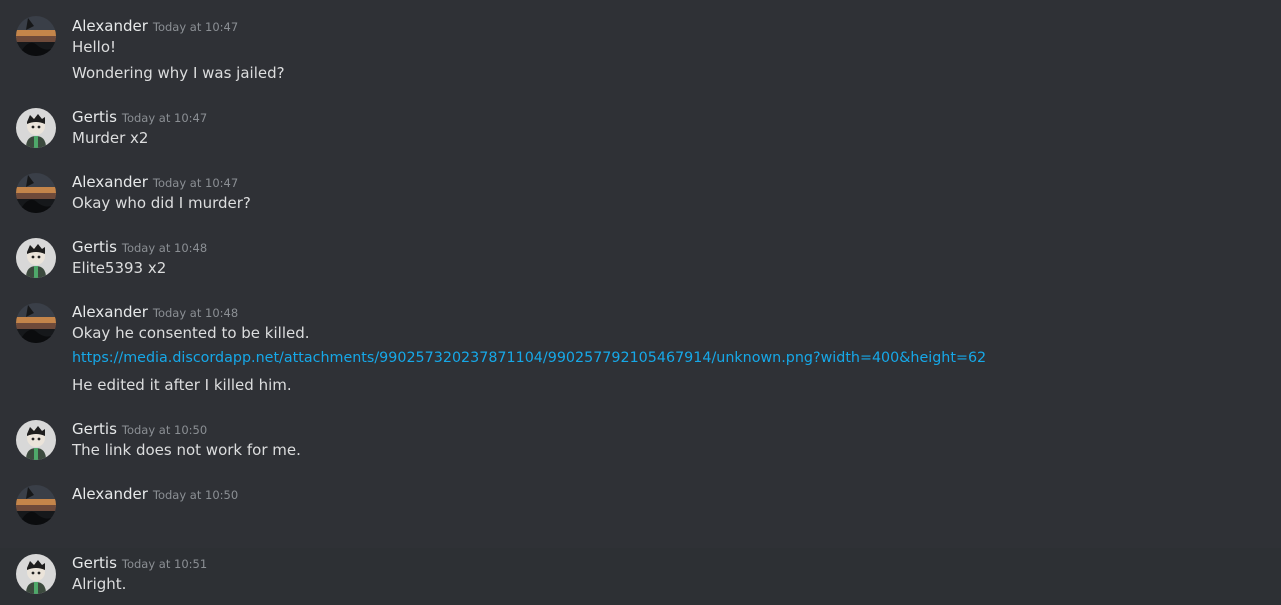 This screenshot has width=1281, height=605. I want to click on message-text: Murder x2, so click(110, 138).